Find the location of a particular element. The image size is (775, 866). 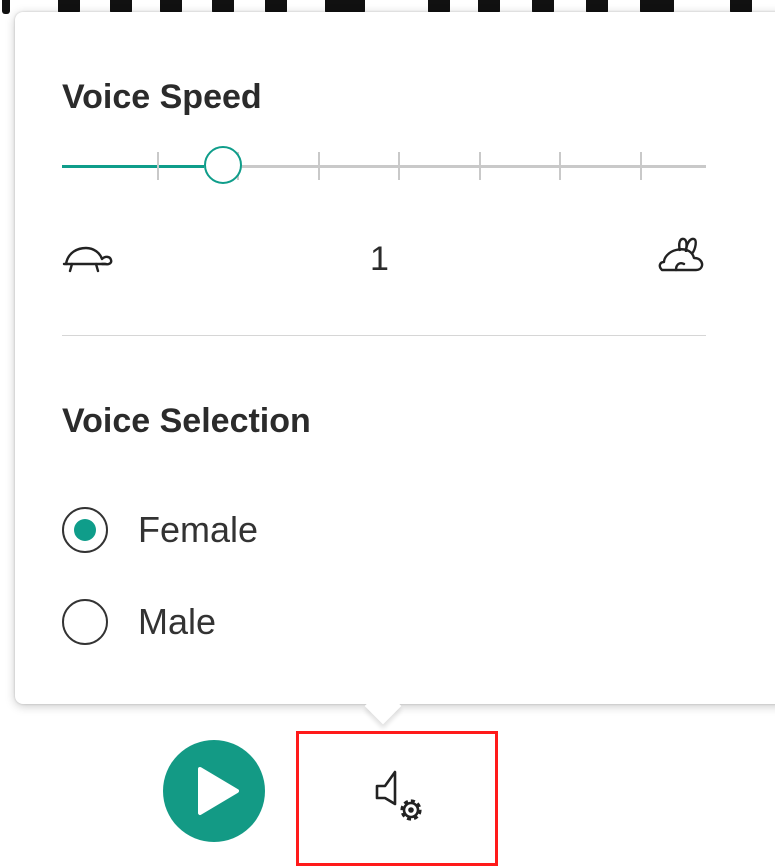

radio-option-male: Male is located at coordinates (139, 622).